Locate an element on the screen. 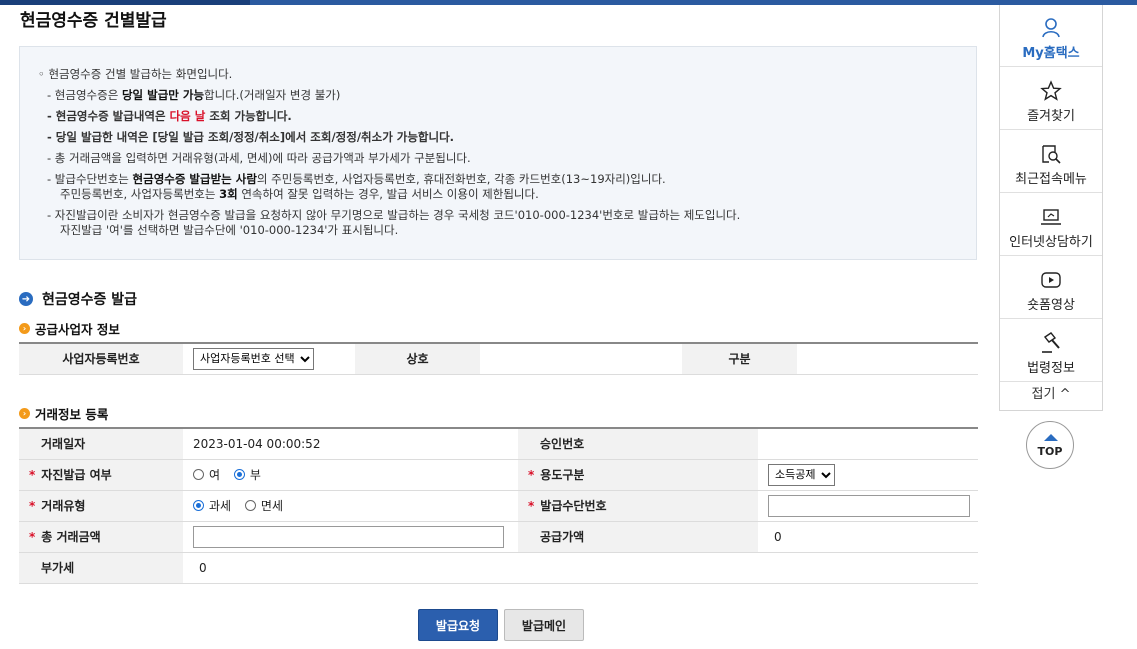  means-input is located at coordinates (869, 505).